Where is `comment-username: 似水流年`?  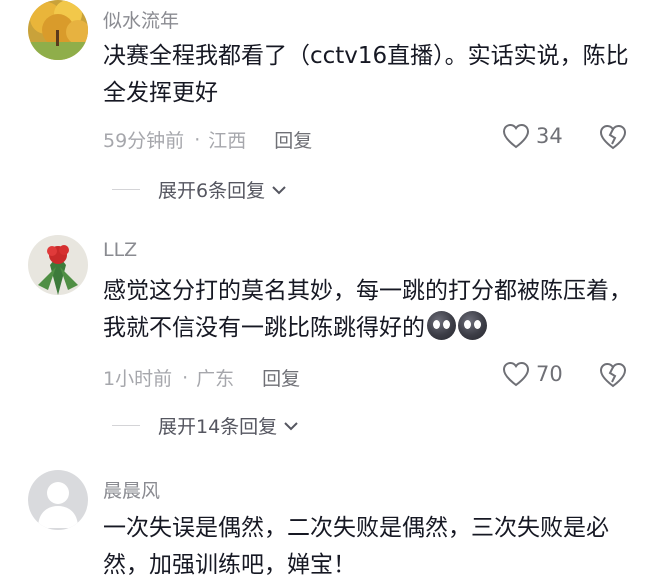
comment-username: 似水流年 is located at coordinates (141, 19).